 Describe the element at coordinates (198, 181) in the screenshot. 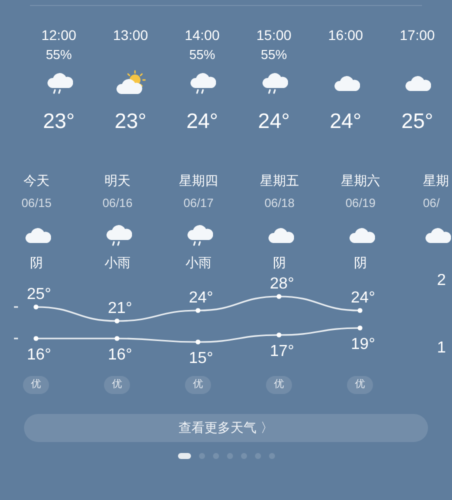

I see `day-label: 星期四` at that location.